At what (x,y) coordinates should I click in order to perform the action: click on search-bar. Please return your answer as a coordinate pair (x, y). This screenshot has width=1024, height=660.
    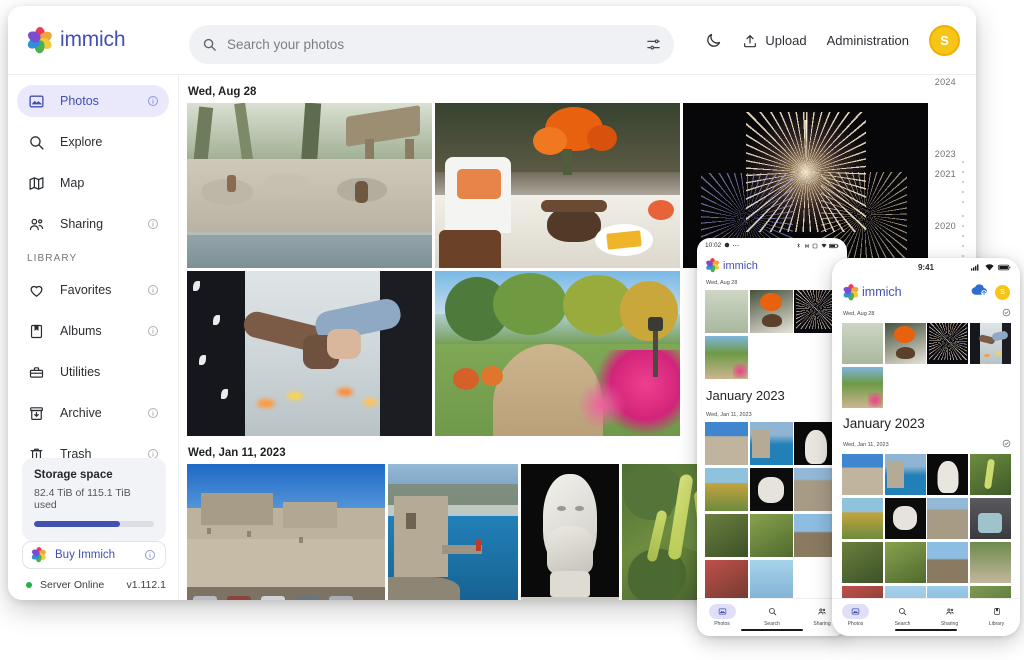
    Looking at the image, I should click on (431, 44).